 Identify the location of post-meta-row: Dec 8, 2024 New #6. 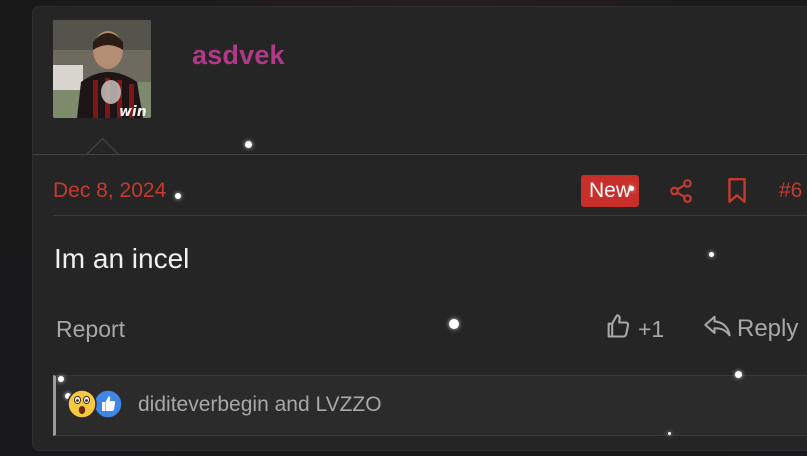
(420, 192).